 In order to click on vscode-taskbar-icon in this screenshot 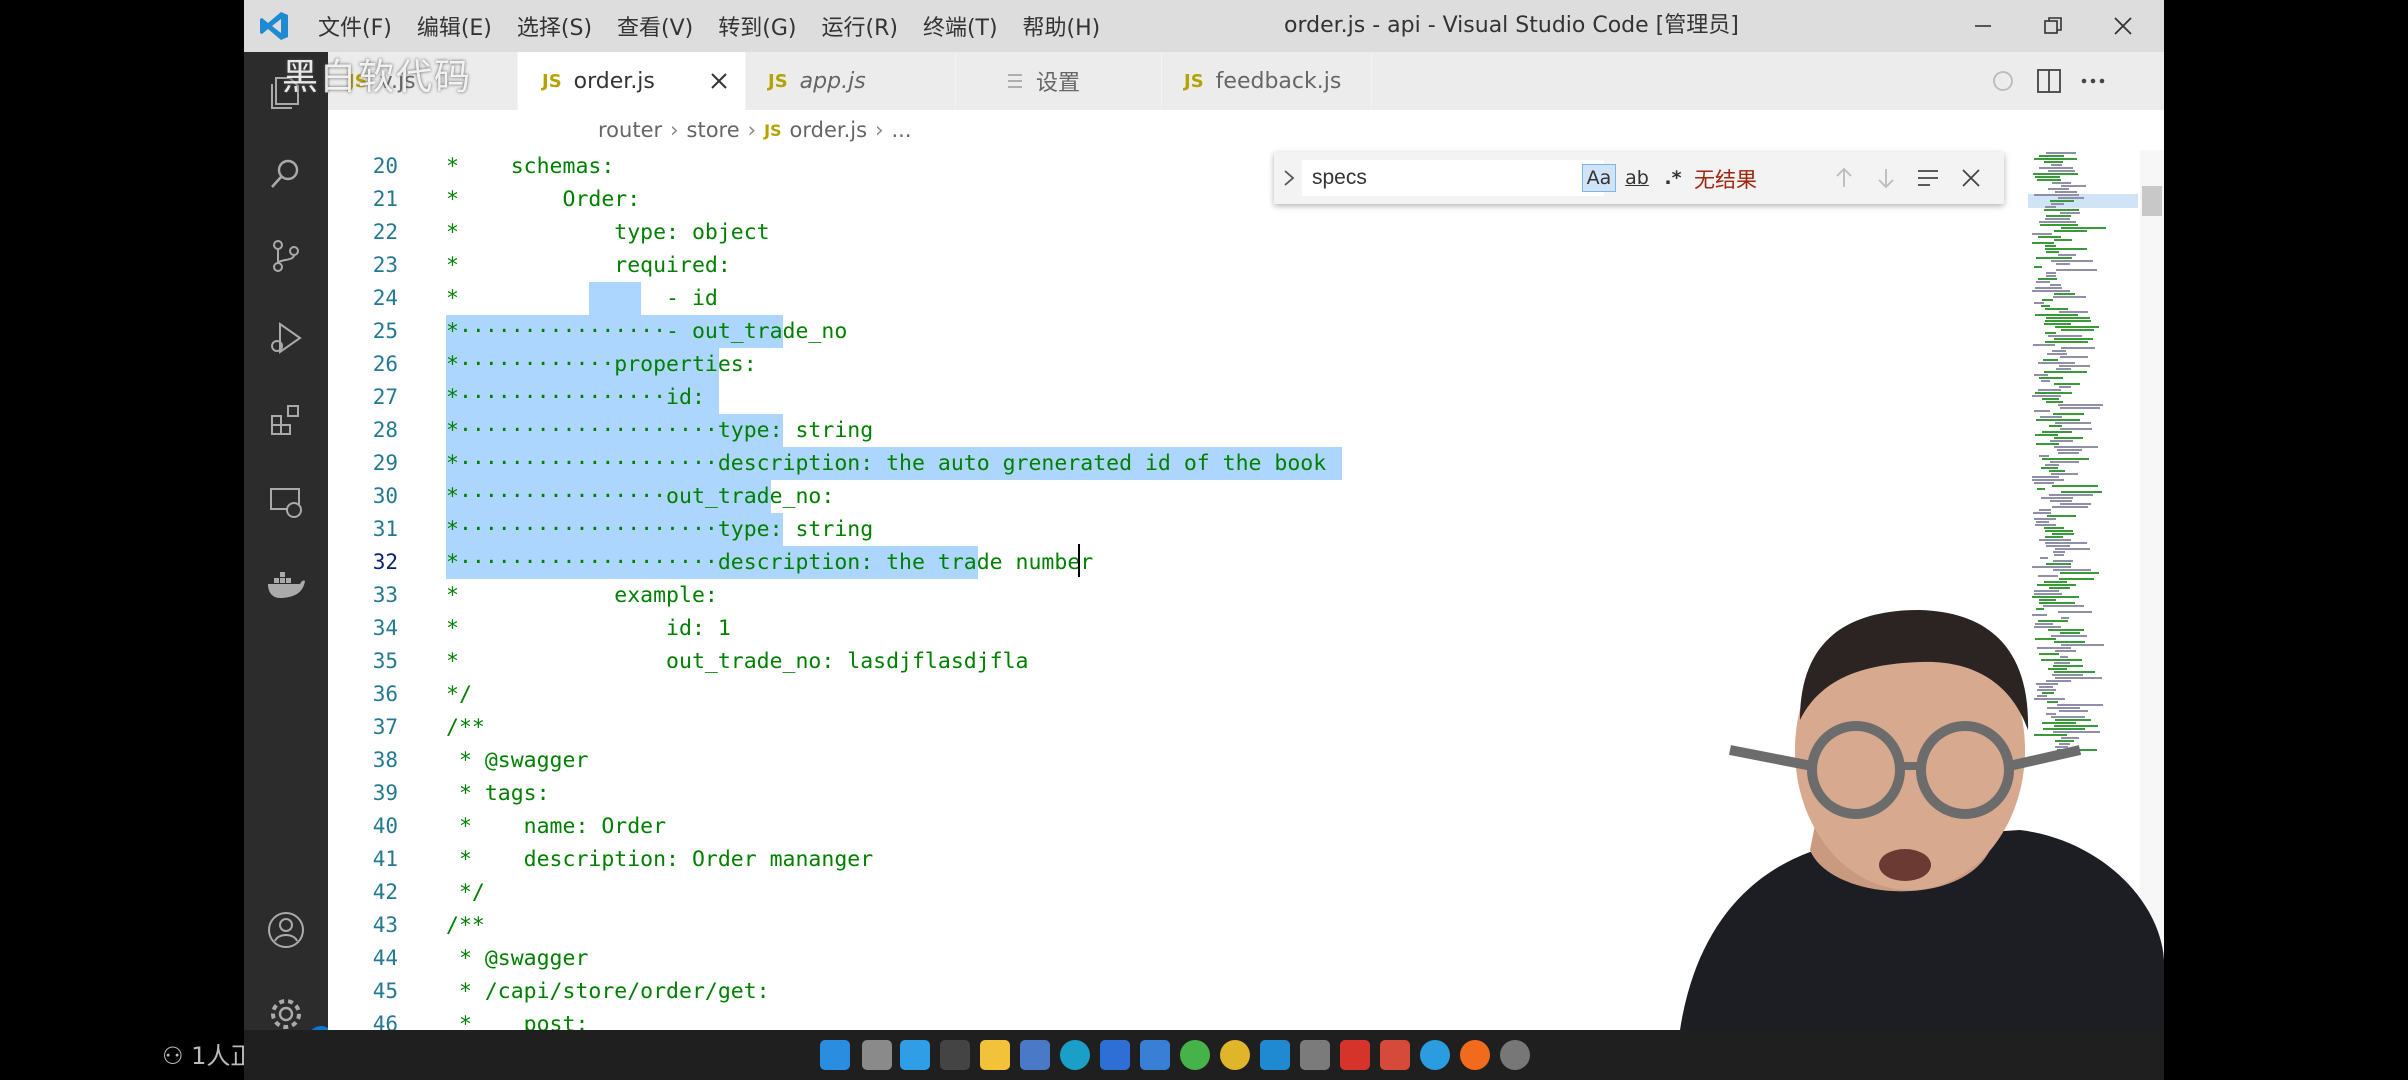, I will do `click(1275, 1055)`.